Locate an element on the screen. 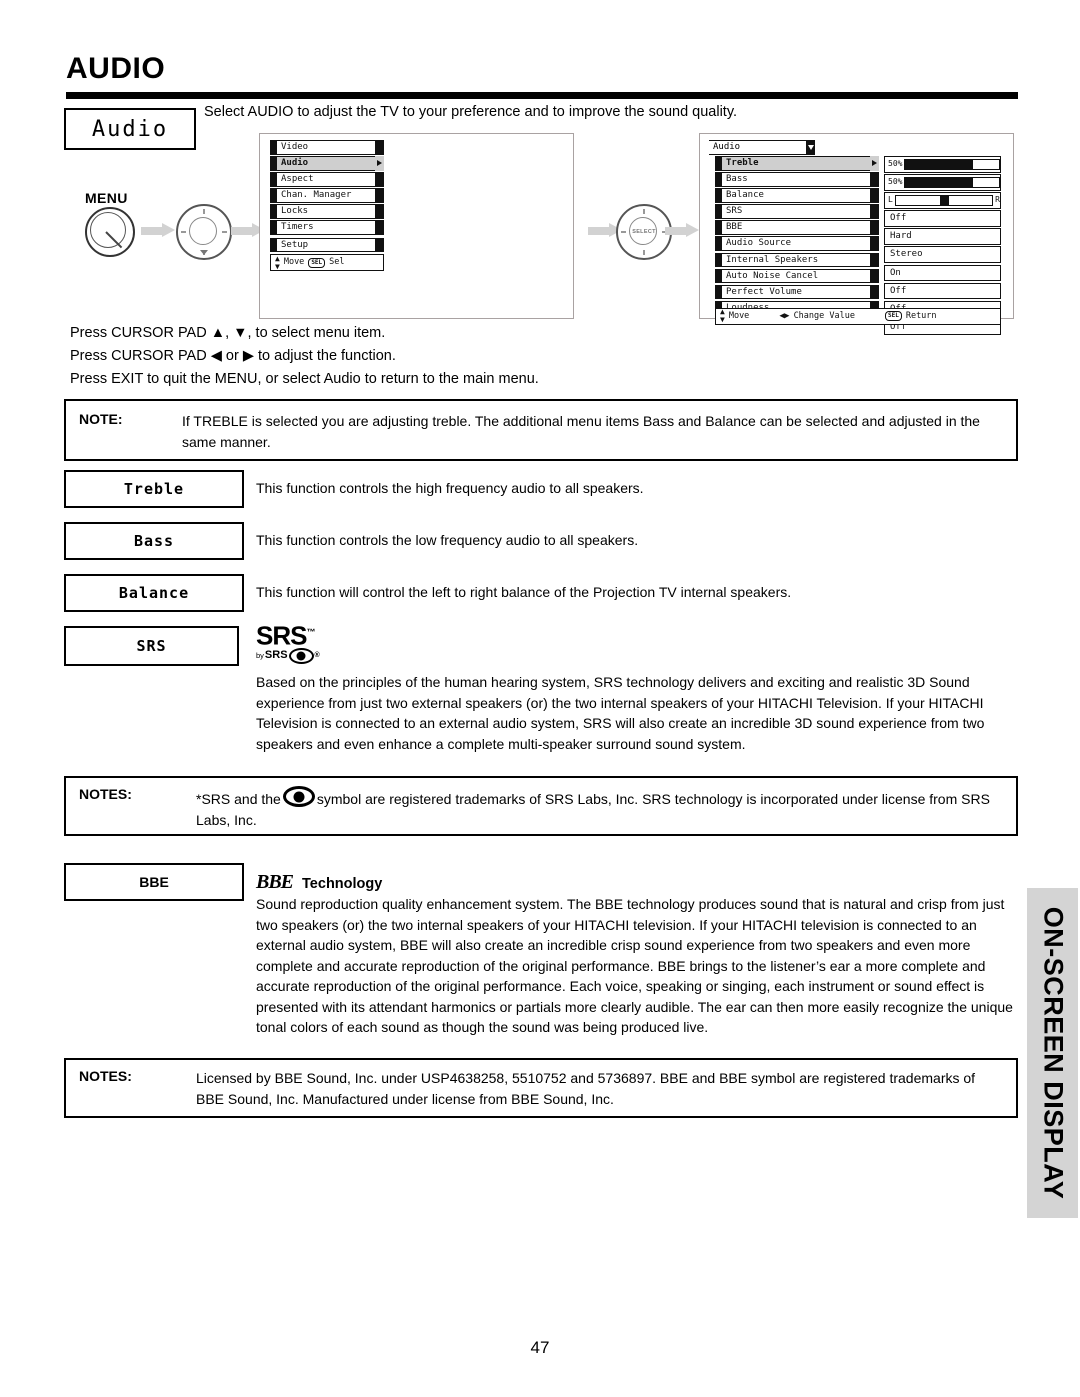 The image size is (1080, 1397). audio-row-label: Bass is located at coordinates (796, 179).